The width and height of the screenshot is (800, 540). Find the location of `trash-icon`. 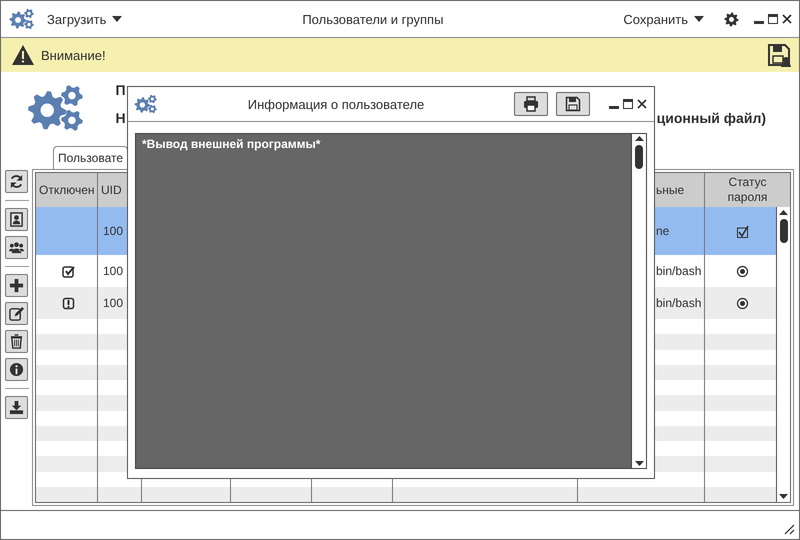

trash-icon is located at coordinates (16, 341).